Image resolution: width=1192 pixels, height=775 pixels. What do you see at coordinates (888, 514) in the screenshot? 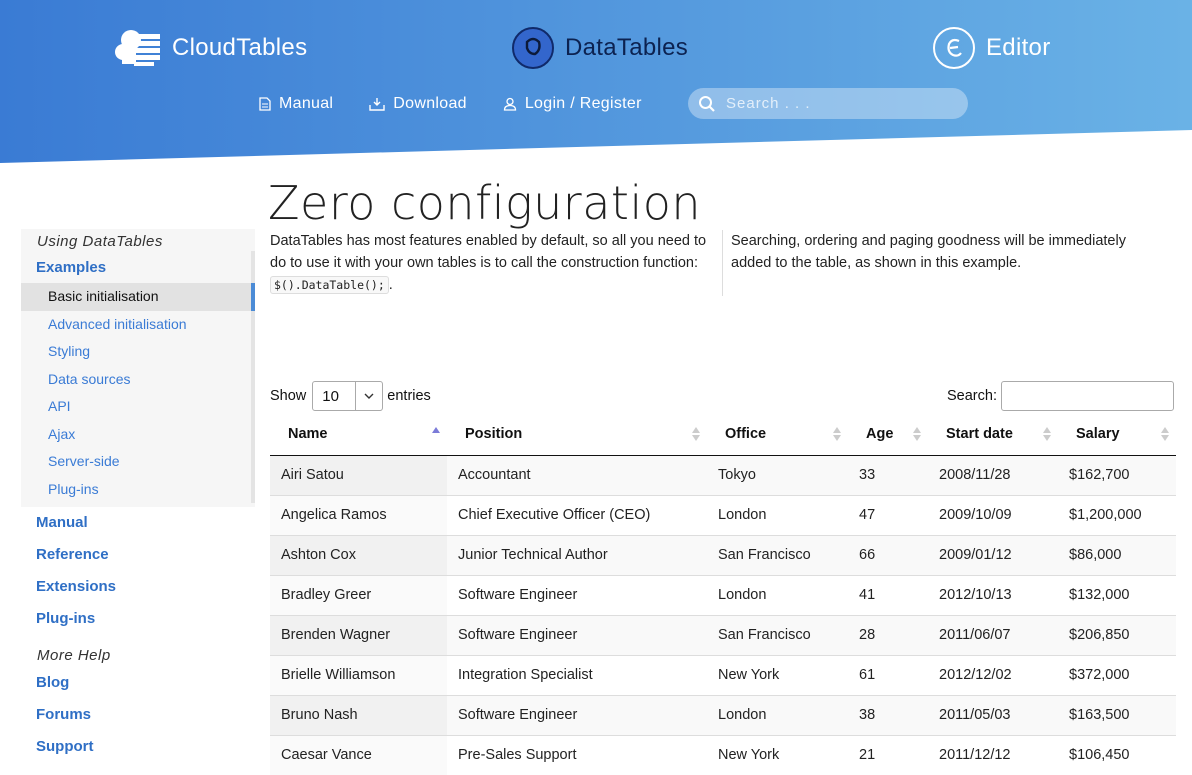
I see `cell-age: 47` at bounding box center [888, 514].